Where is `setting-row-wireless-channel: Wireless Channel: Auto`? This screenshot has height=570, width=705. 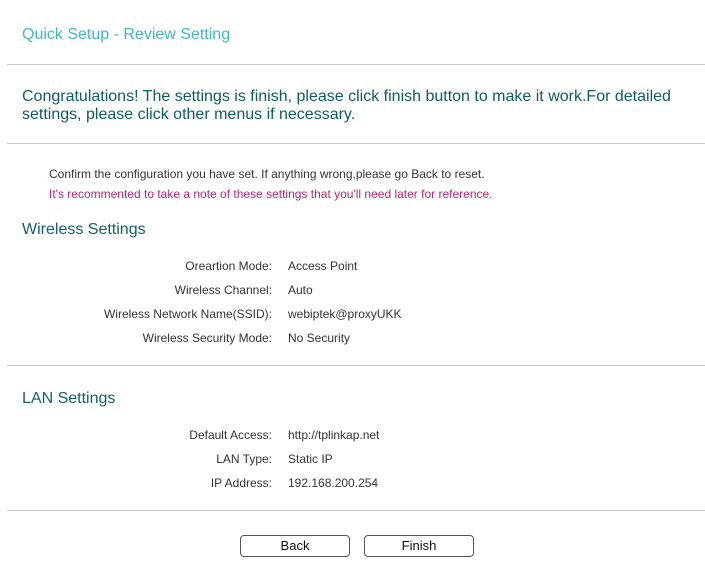 setting-row-wireless-channel: Wireless Channel: Auto is located at coordinates (352, 292).